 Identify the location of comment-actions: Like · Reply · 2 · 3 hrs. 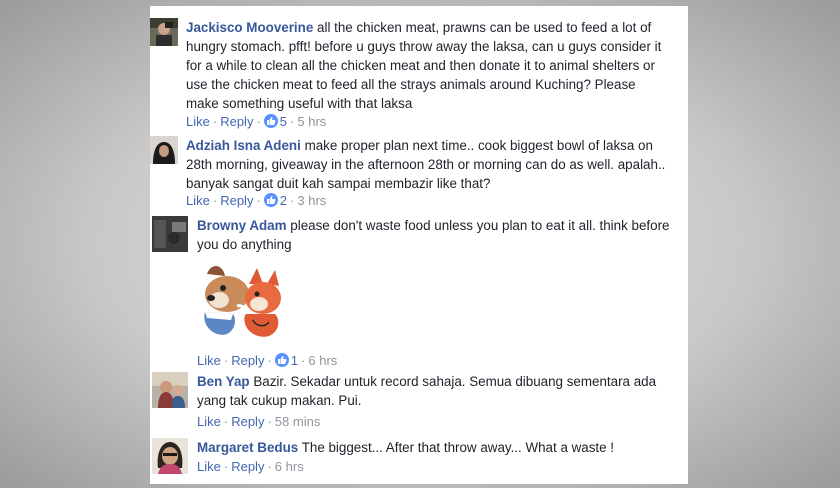
(256, 201).